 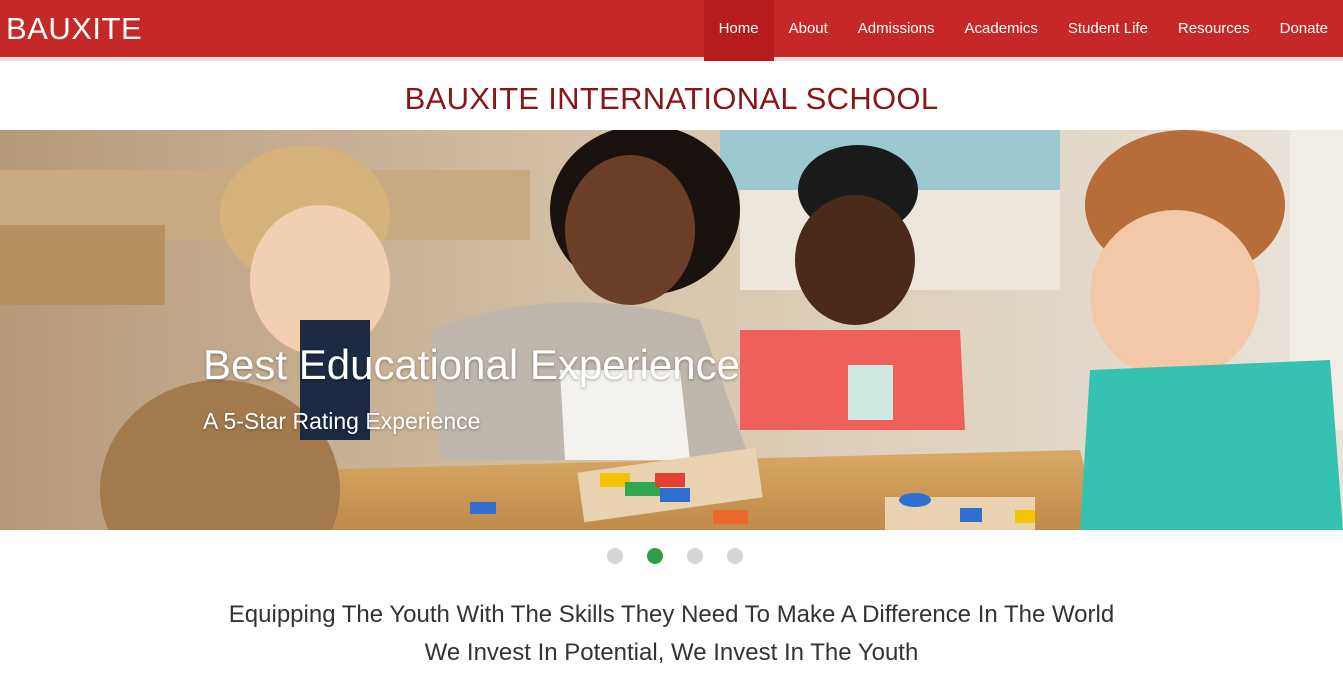 I want to click on nav-item-home: Home, so click(x=738, y=30).